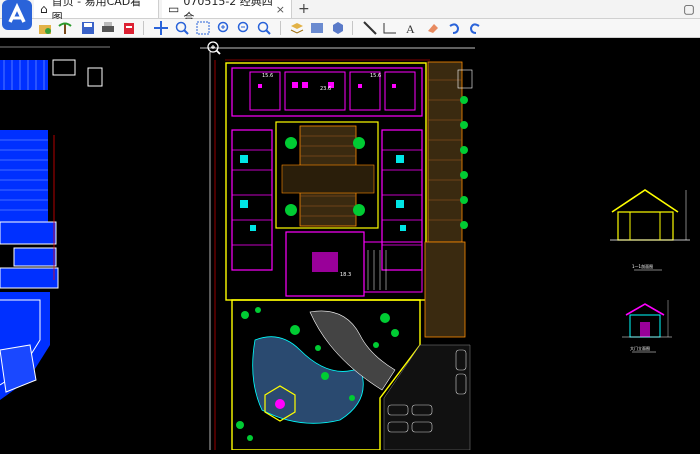 The image size is (700, 454). Describe the element at coordinates (224, 28) in the screenshot. I see `zoom-in-icon` at that location.